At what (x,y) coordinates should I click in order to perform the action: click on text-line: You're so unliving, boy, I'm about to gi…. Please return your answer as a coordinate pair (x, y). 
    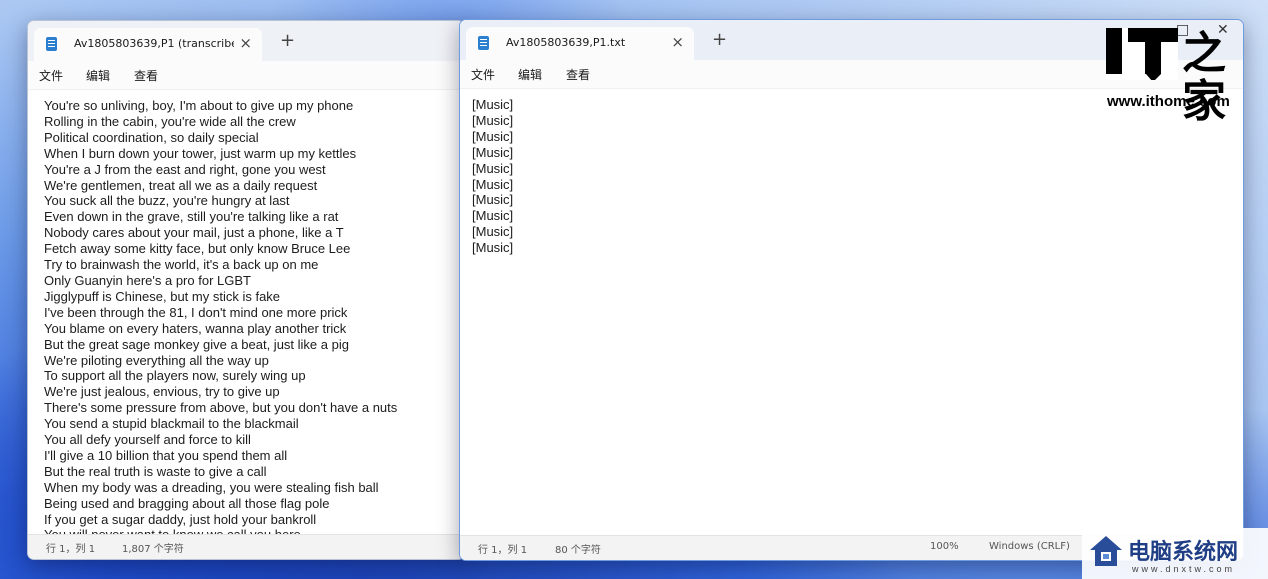
    Looking at the image, I should click on (199, 105).